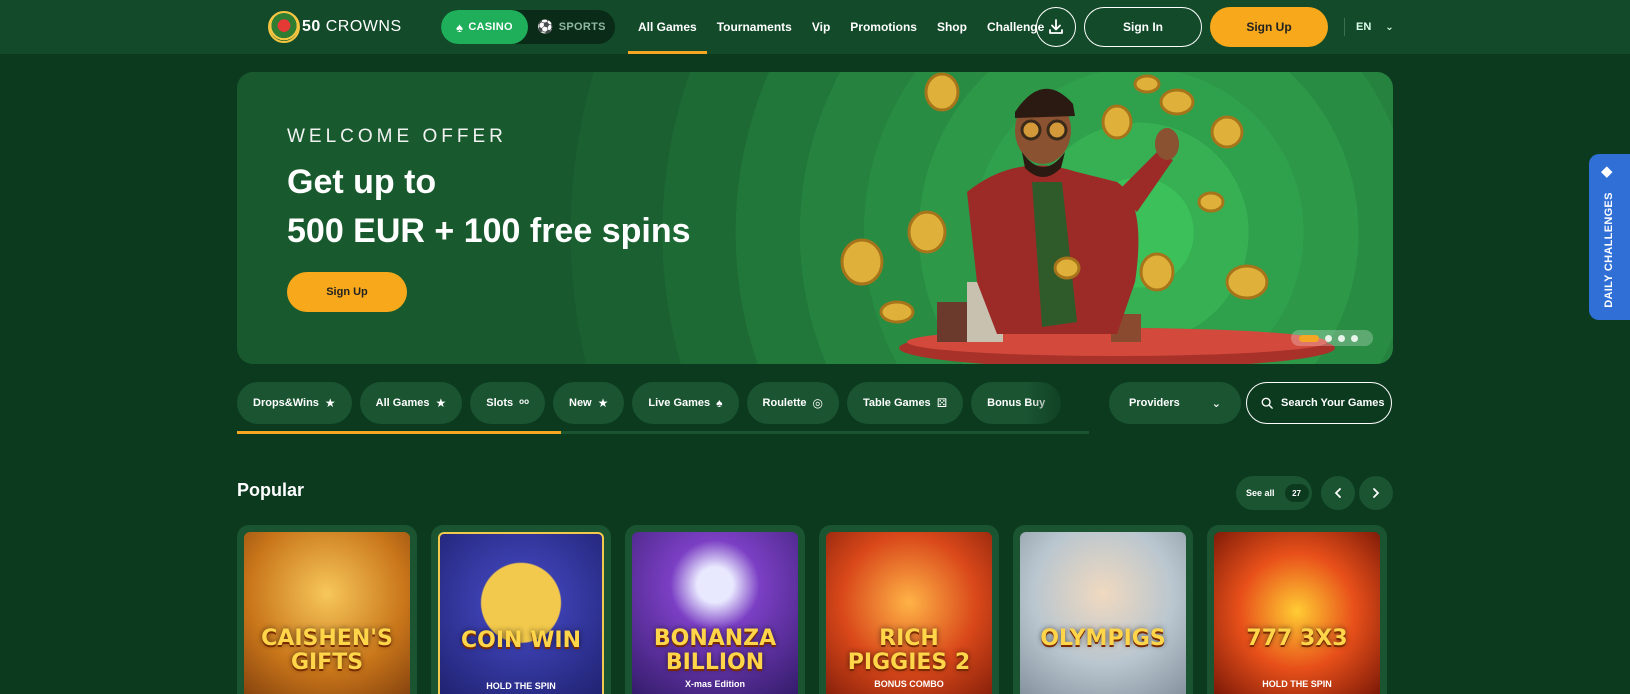 The height and width of the screenshot is (694, 1630). I want to click on game-card: COIN WIN HOLD THE SPIN, so click(521, 609).